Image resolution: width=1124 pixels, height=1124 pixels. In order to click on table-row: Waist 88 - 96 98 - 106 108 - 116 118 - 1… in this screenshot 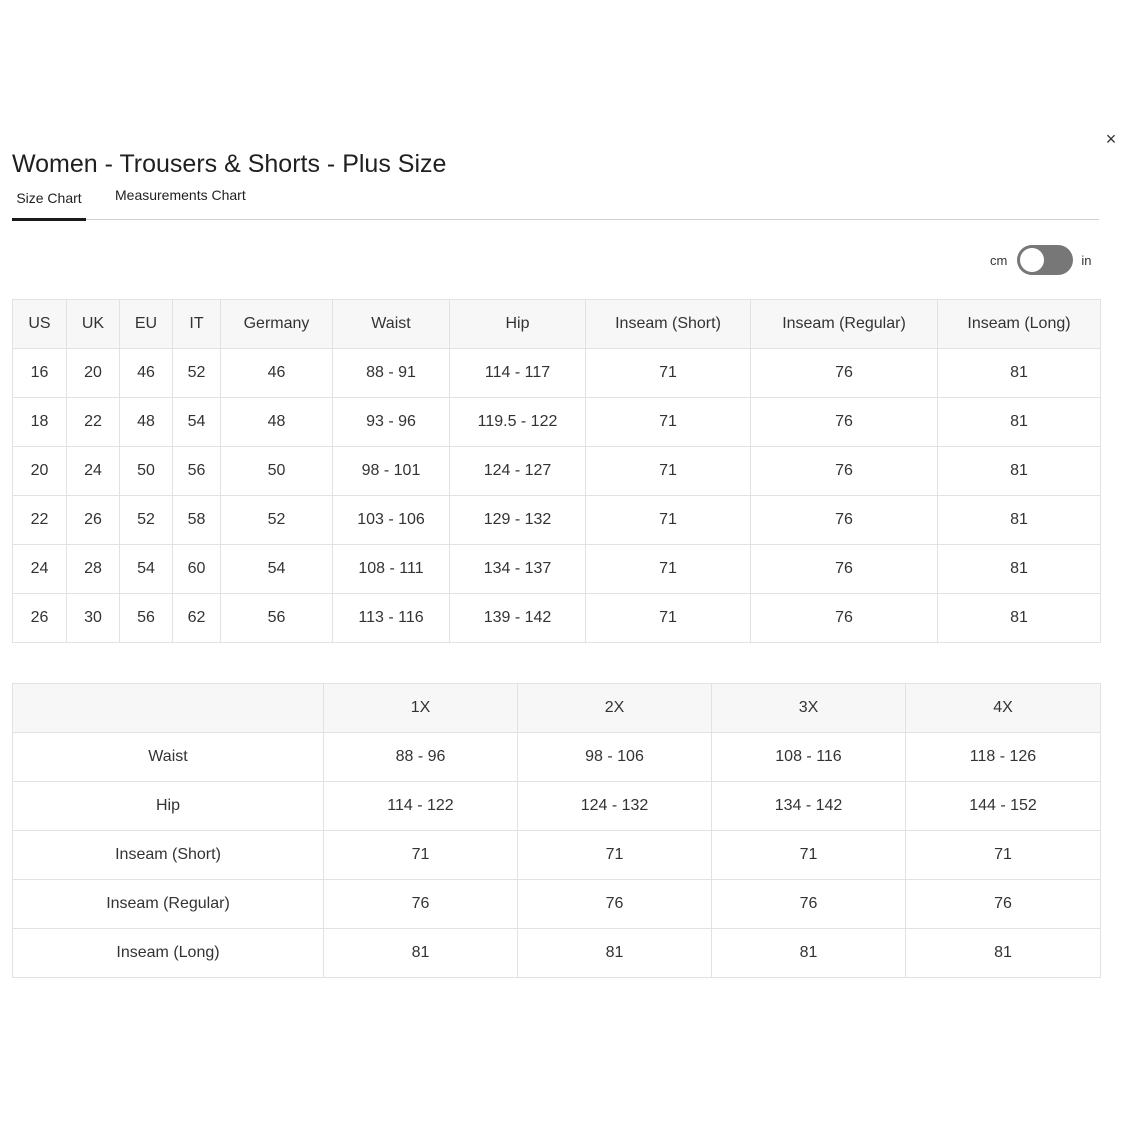, I will do `click(556, 757)`.